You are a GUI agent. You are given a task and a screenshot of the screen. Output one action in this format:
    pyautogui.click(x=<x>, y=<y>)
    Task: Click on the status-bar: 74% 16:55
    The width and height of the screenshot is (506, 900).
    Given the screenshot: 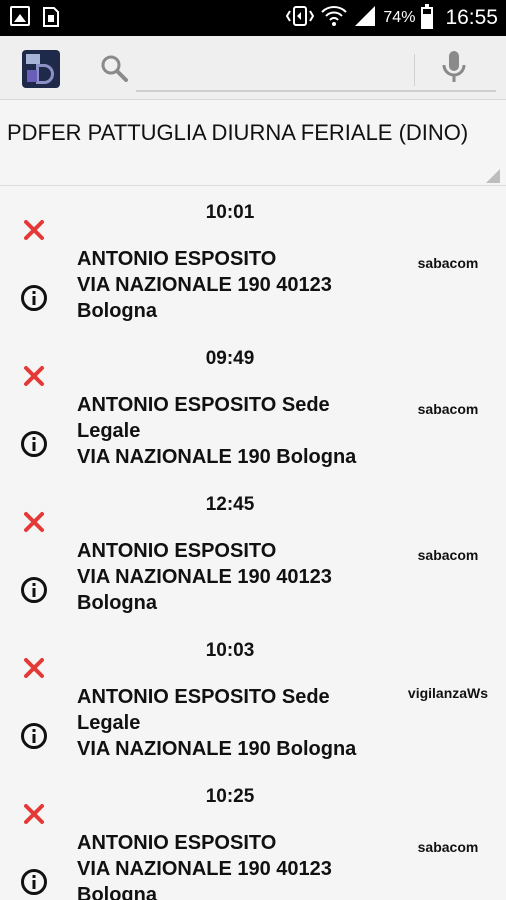 What is the action you would take?
    pyautogui.click(x=253, y=18)
    